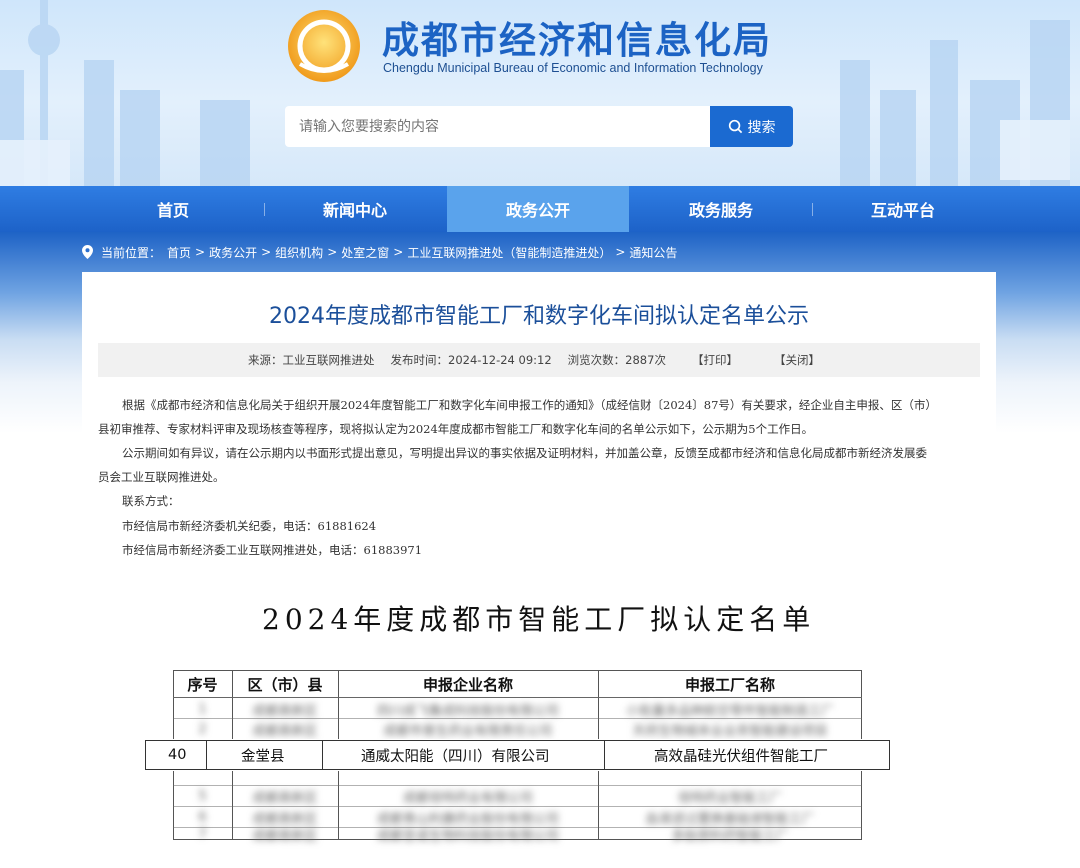  What do you see at coordinates (467, 684) in the screenshot?
I see `table-header-company: 申报企业名称` at bounding box center [467, 684].